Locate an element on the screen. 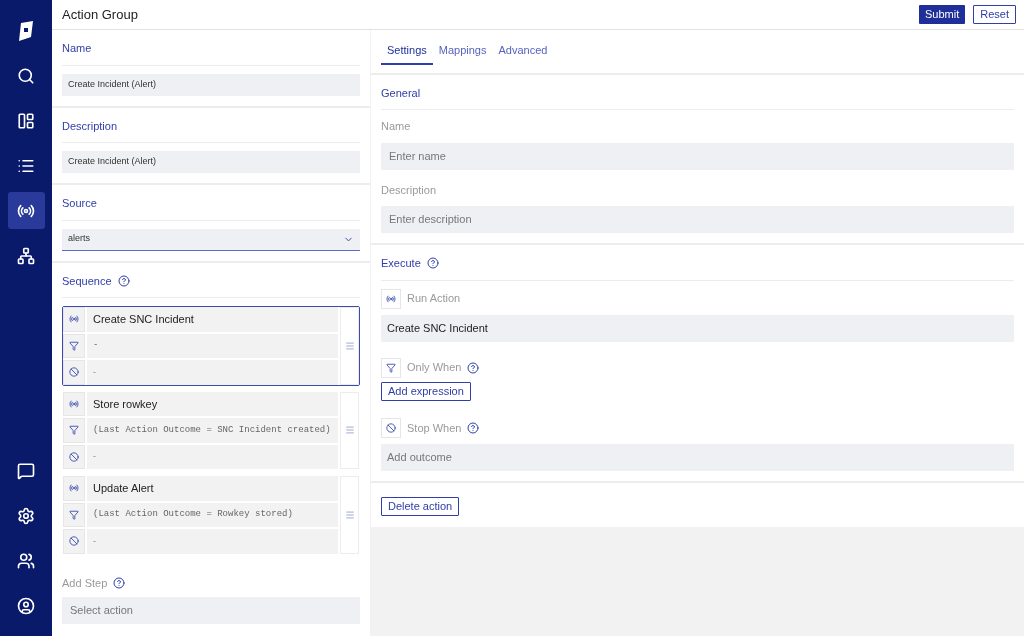  search-icon is located at coordinates (26, 75).